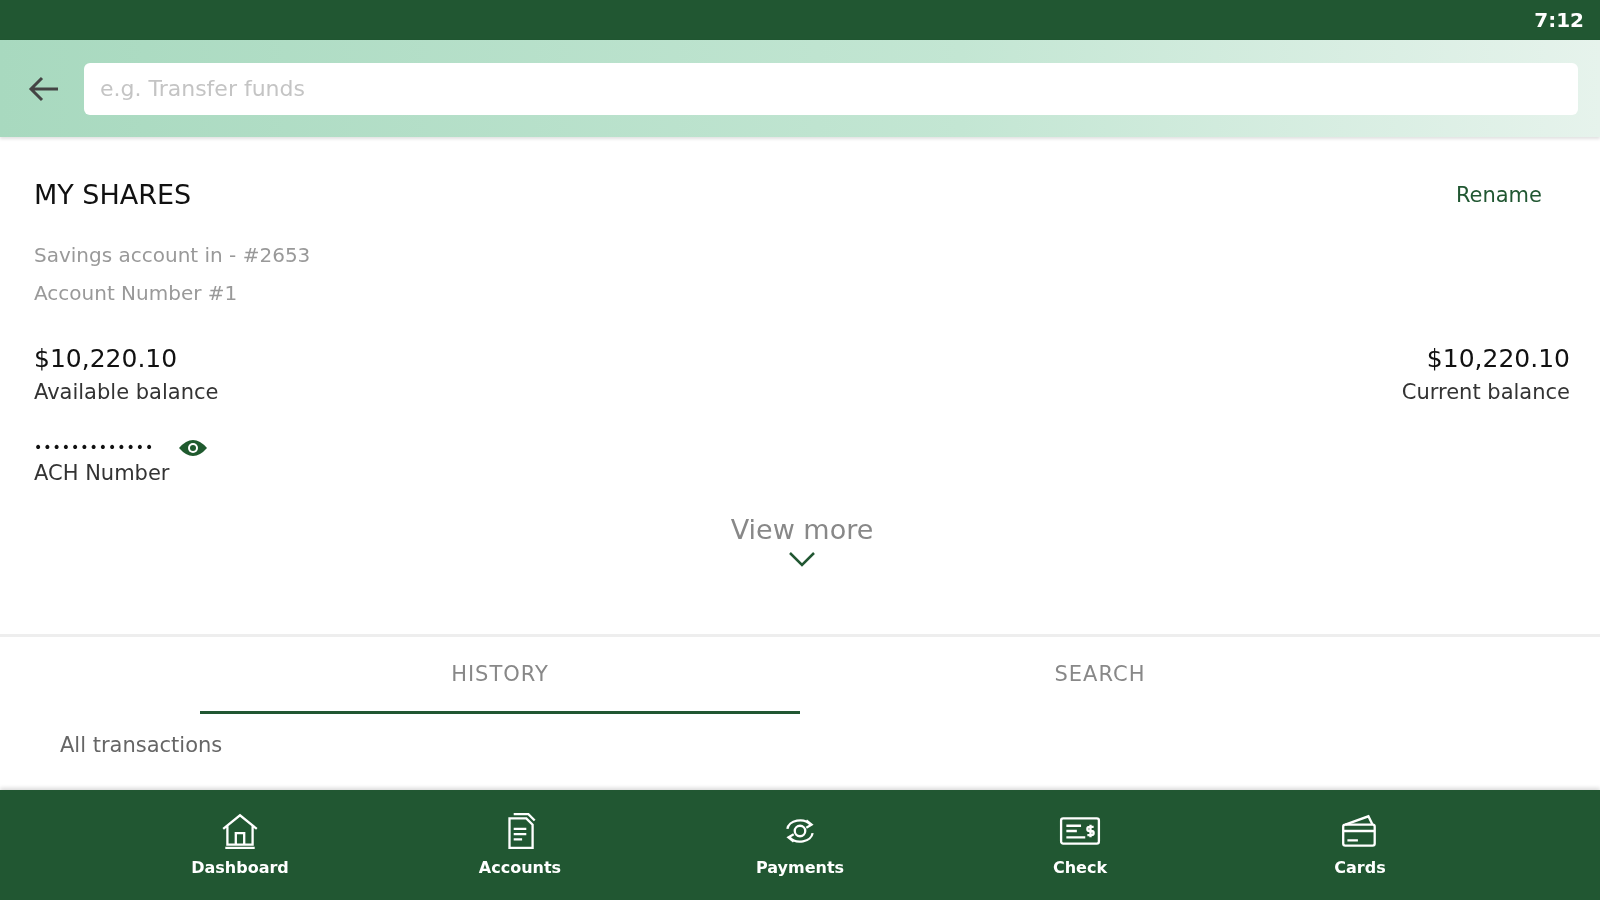  What do you see at coordinates (520, 845) in the screenshot?
I see `nav-item: Accounts` at bounding box center [520, 845].